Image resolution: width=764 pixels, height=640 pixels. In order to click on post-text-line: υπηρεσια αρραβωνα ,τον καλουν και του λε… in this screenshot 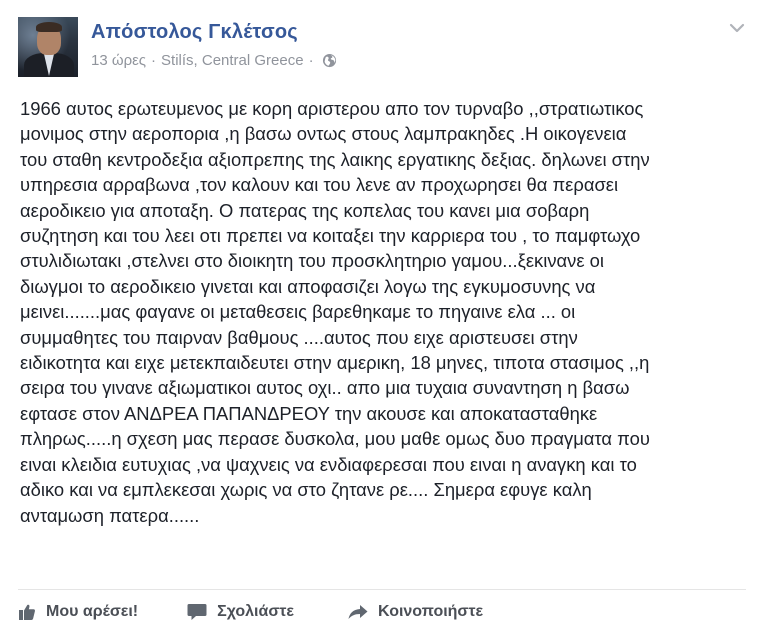, I will do `click(319, 185)`.